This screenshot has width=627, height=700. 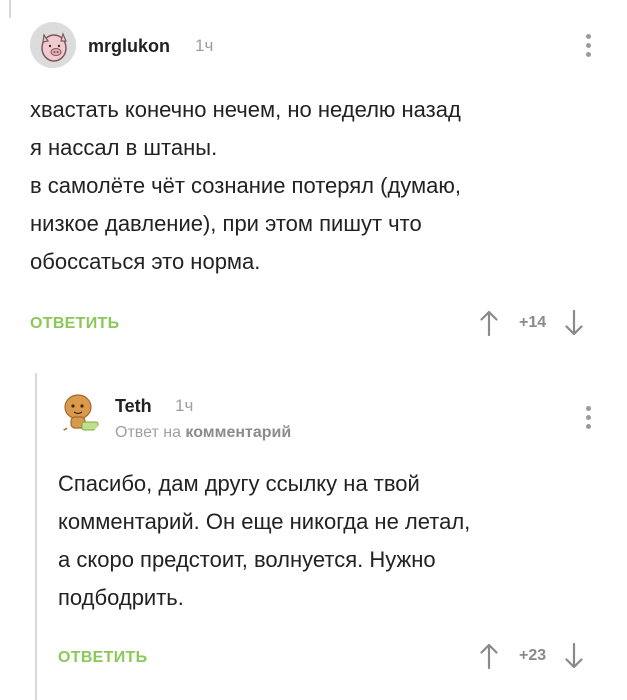 What do you see at coordinates (133, 406) in the screenshot?
I see `username: Teth` at bounding box center [133, 406].